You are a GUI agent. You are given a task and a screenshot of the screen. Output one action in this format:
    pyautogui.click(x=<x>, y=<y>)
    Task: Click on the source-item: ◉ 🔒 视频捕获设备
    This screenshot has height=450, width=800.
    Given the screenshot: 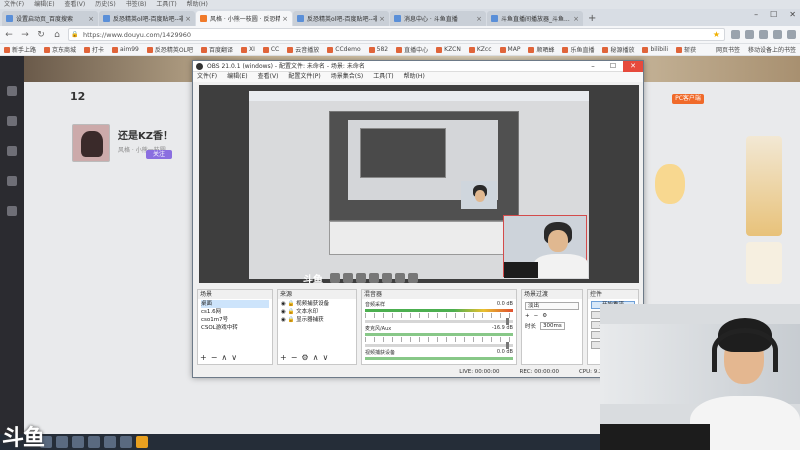 What is the action you would take?
    pyautogui.click(x=317, y=304)
    